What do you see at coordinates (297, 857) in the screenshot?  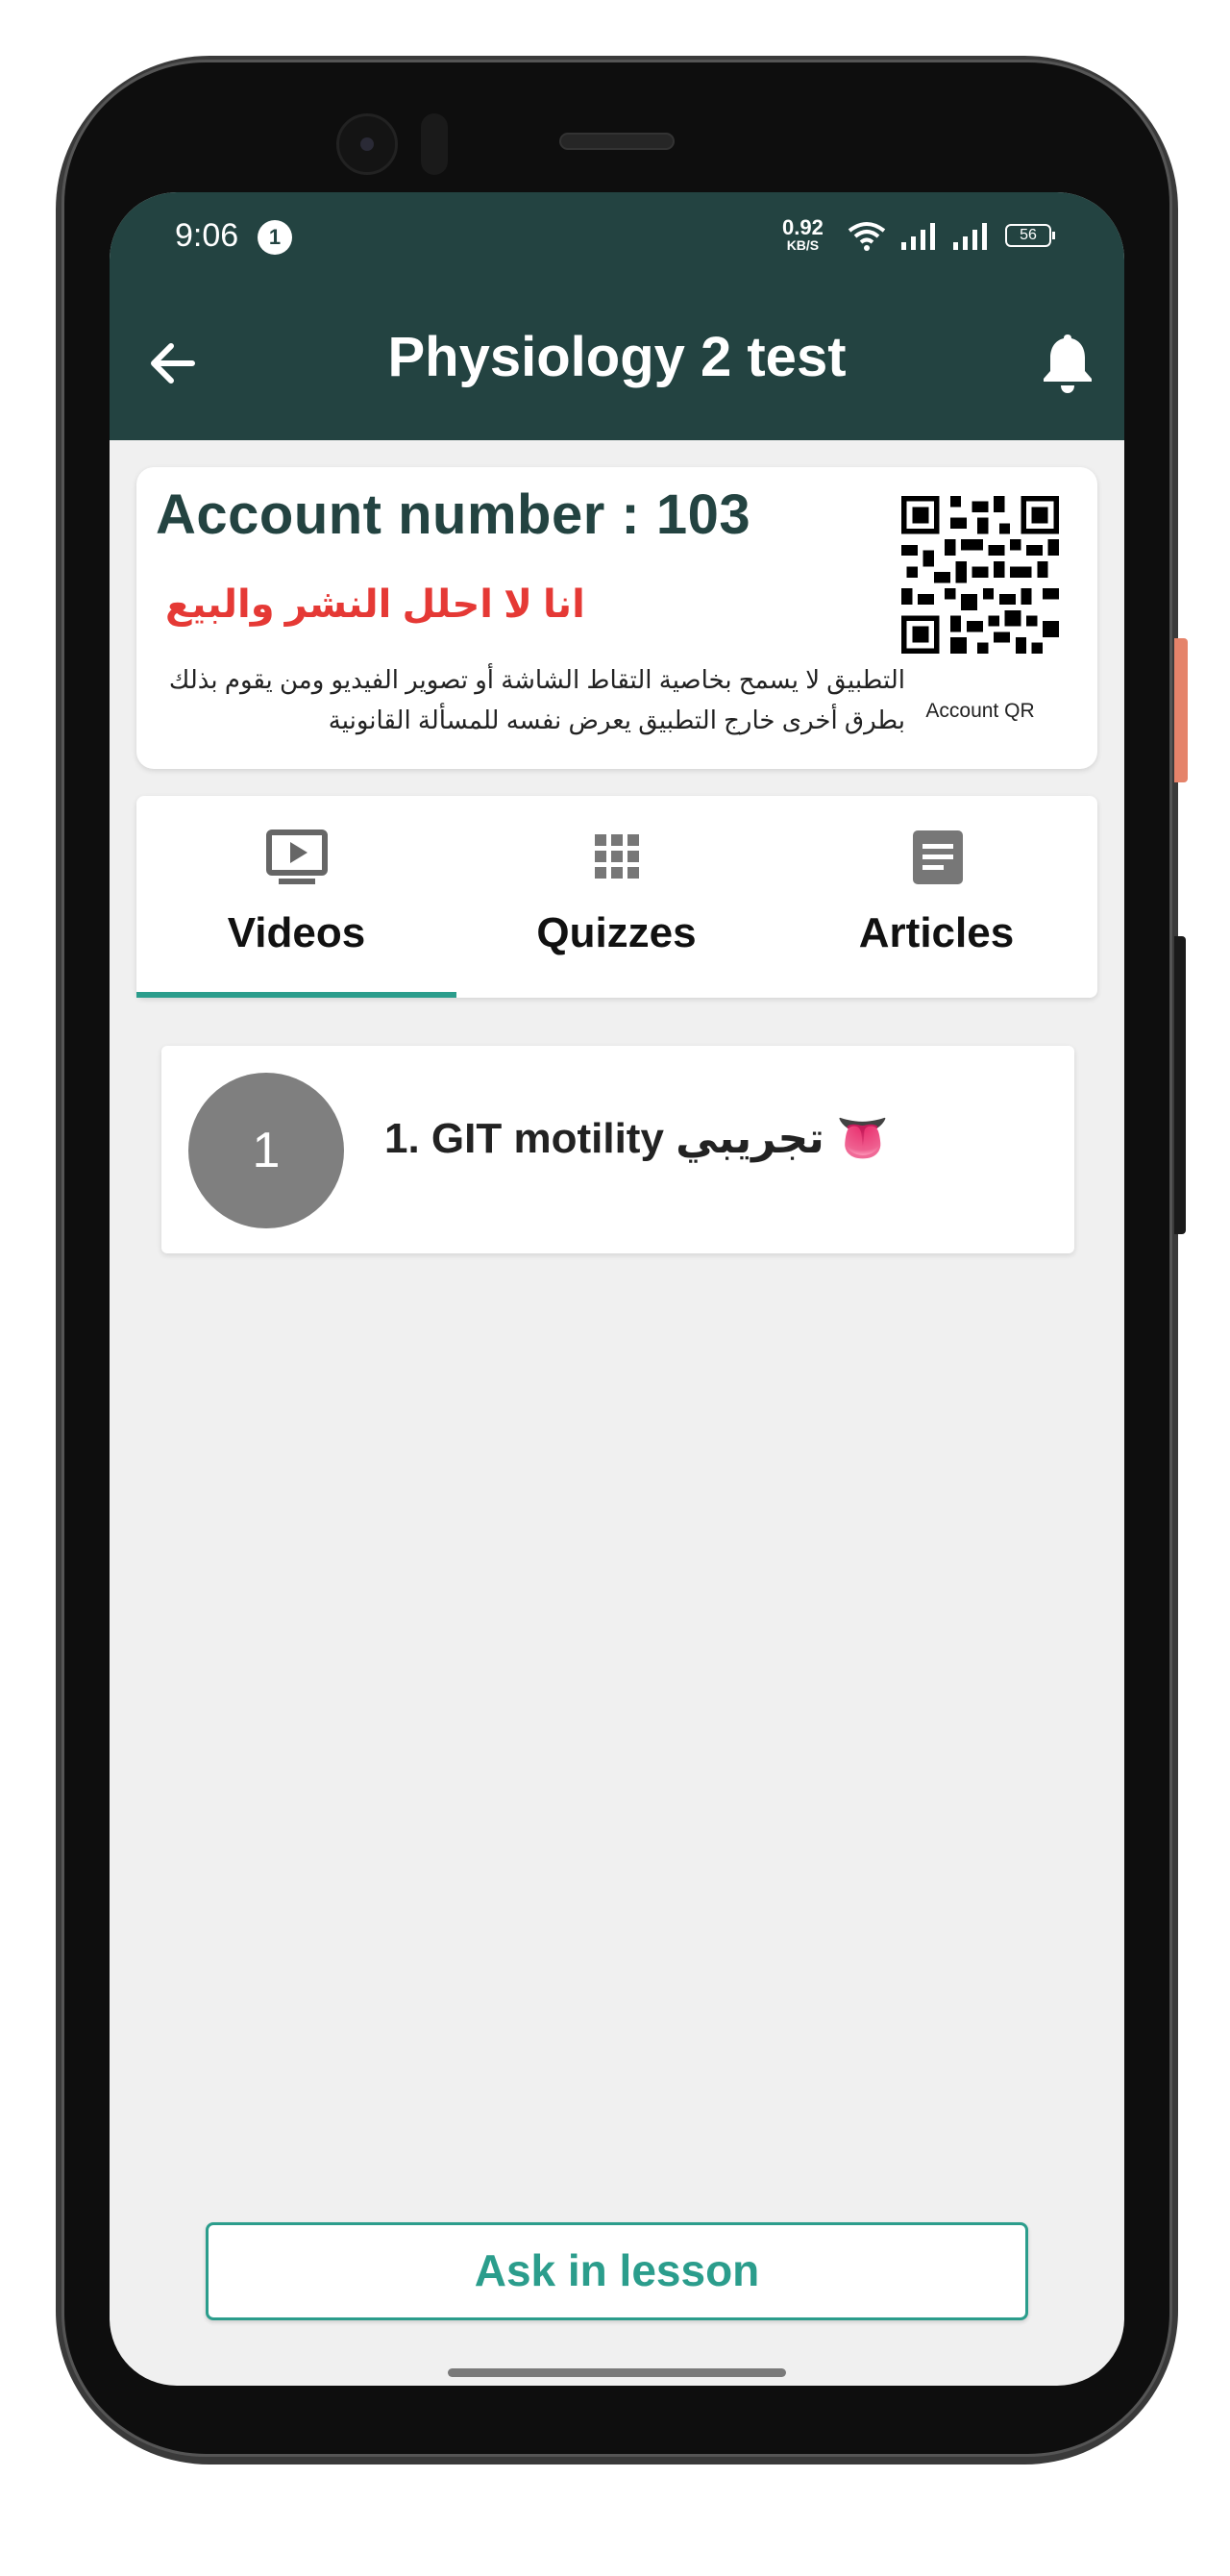 I see `video-icon` at bounding box center [297, 857].